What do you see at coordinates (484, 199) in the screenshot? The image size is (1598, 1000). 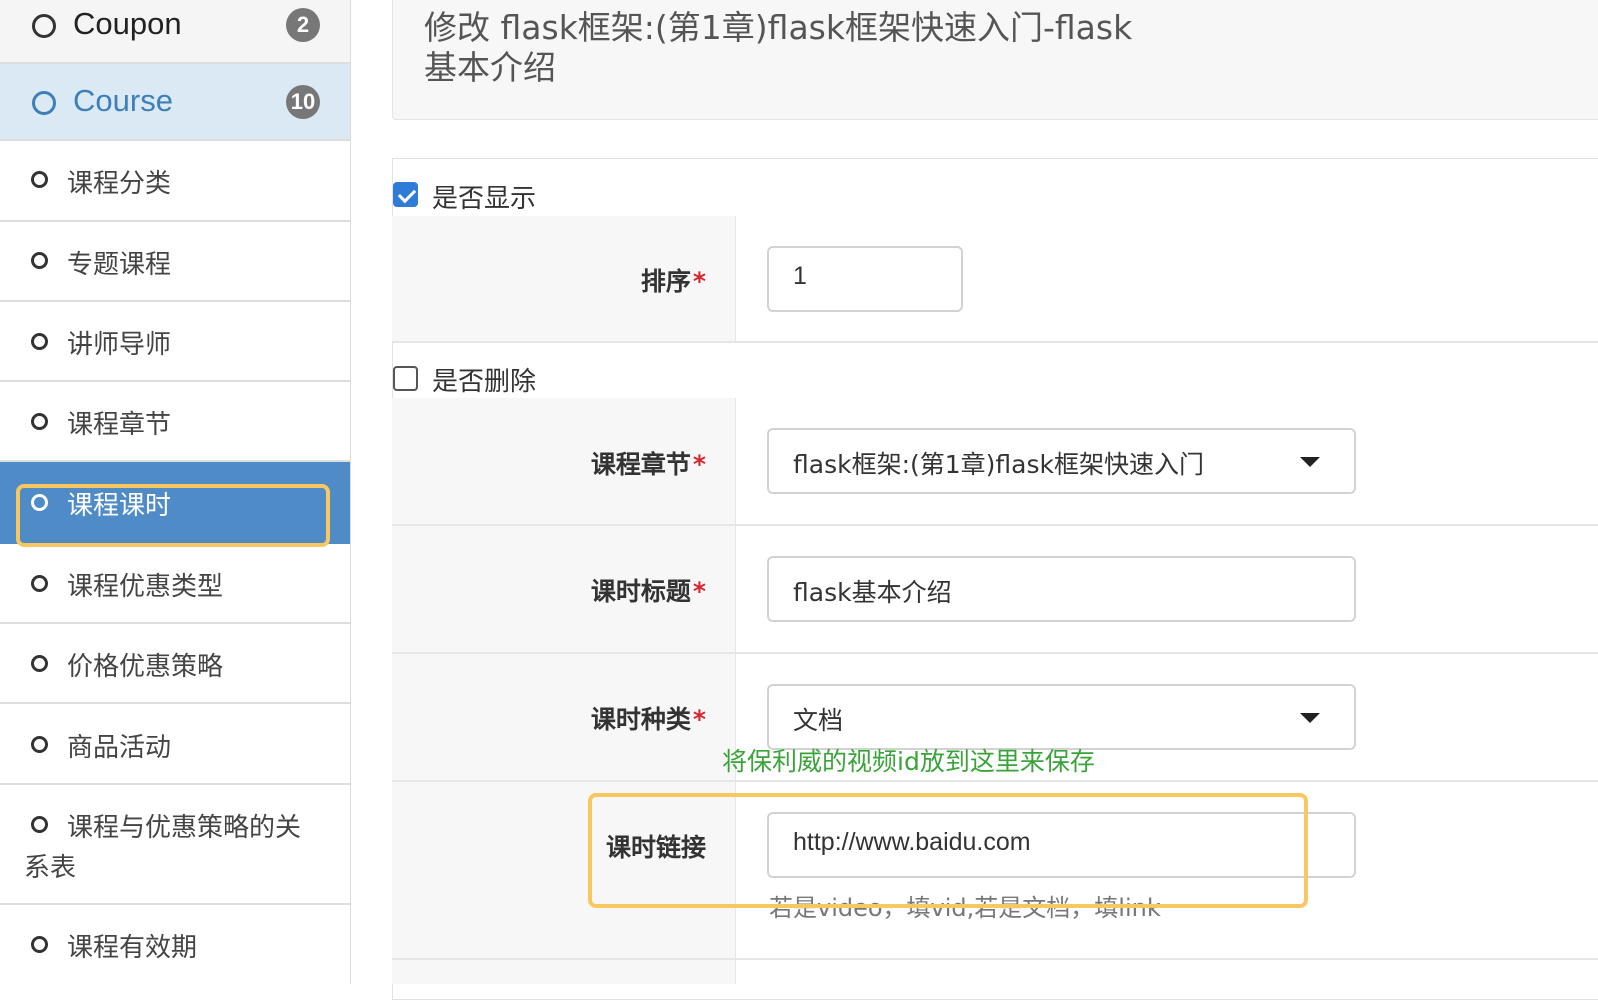 I see `show-checkbox-label: 是否显示` at bounding box center [484, 199].